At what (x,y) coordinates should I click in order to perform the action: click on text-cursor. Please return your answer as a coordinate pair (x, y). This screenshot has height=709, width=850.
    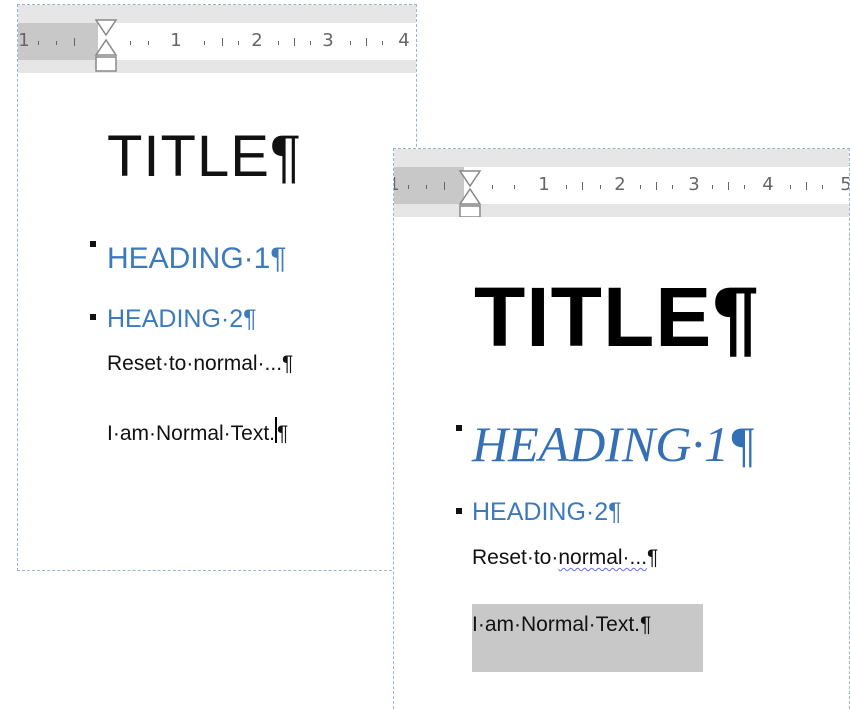
    Looking at the image, I should click on (276, 430).